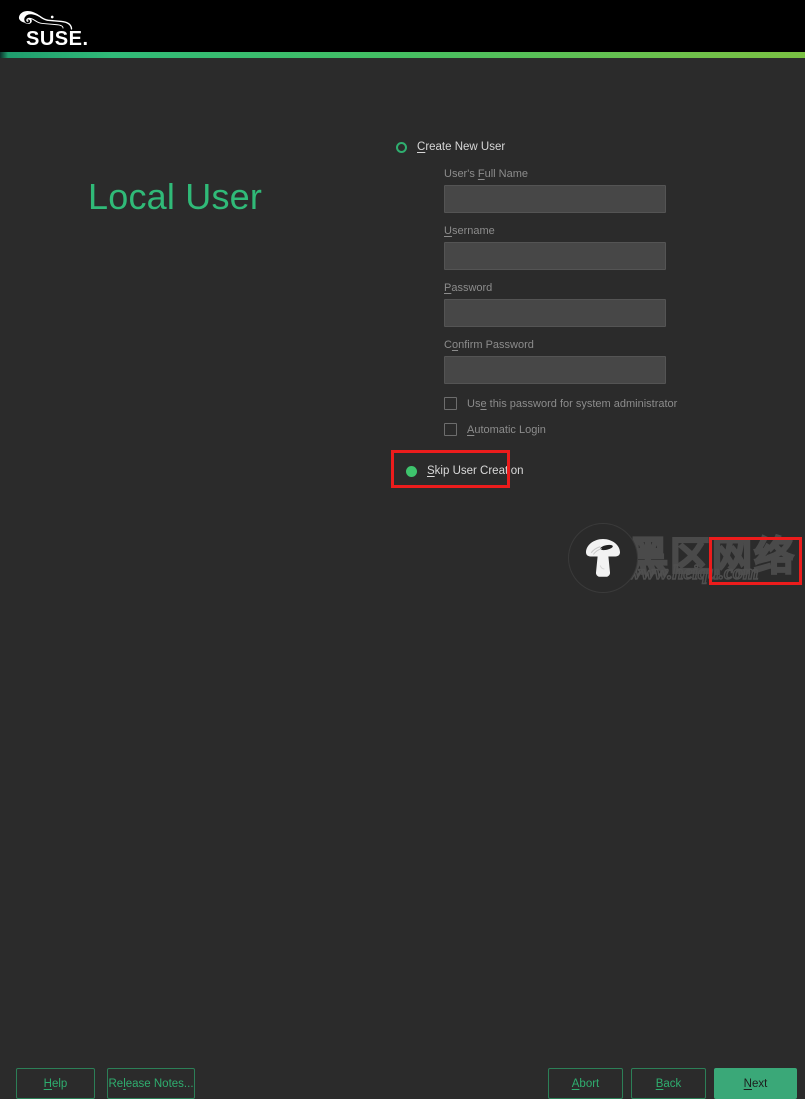  Describe the element at coordinates (541, 147) in the screenshot. I see `radio-create-new-user: Create New User` at that location.